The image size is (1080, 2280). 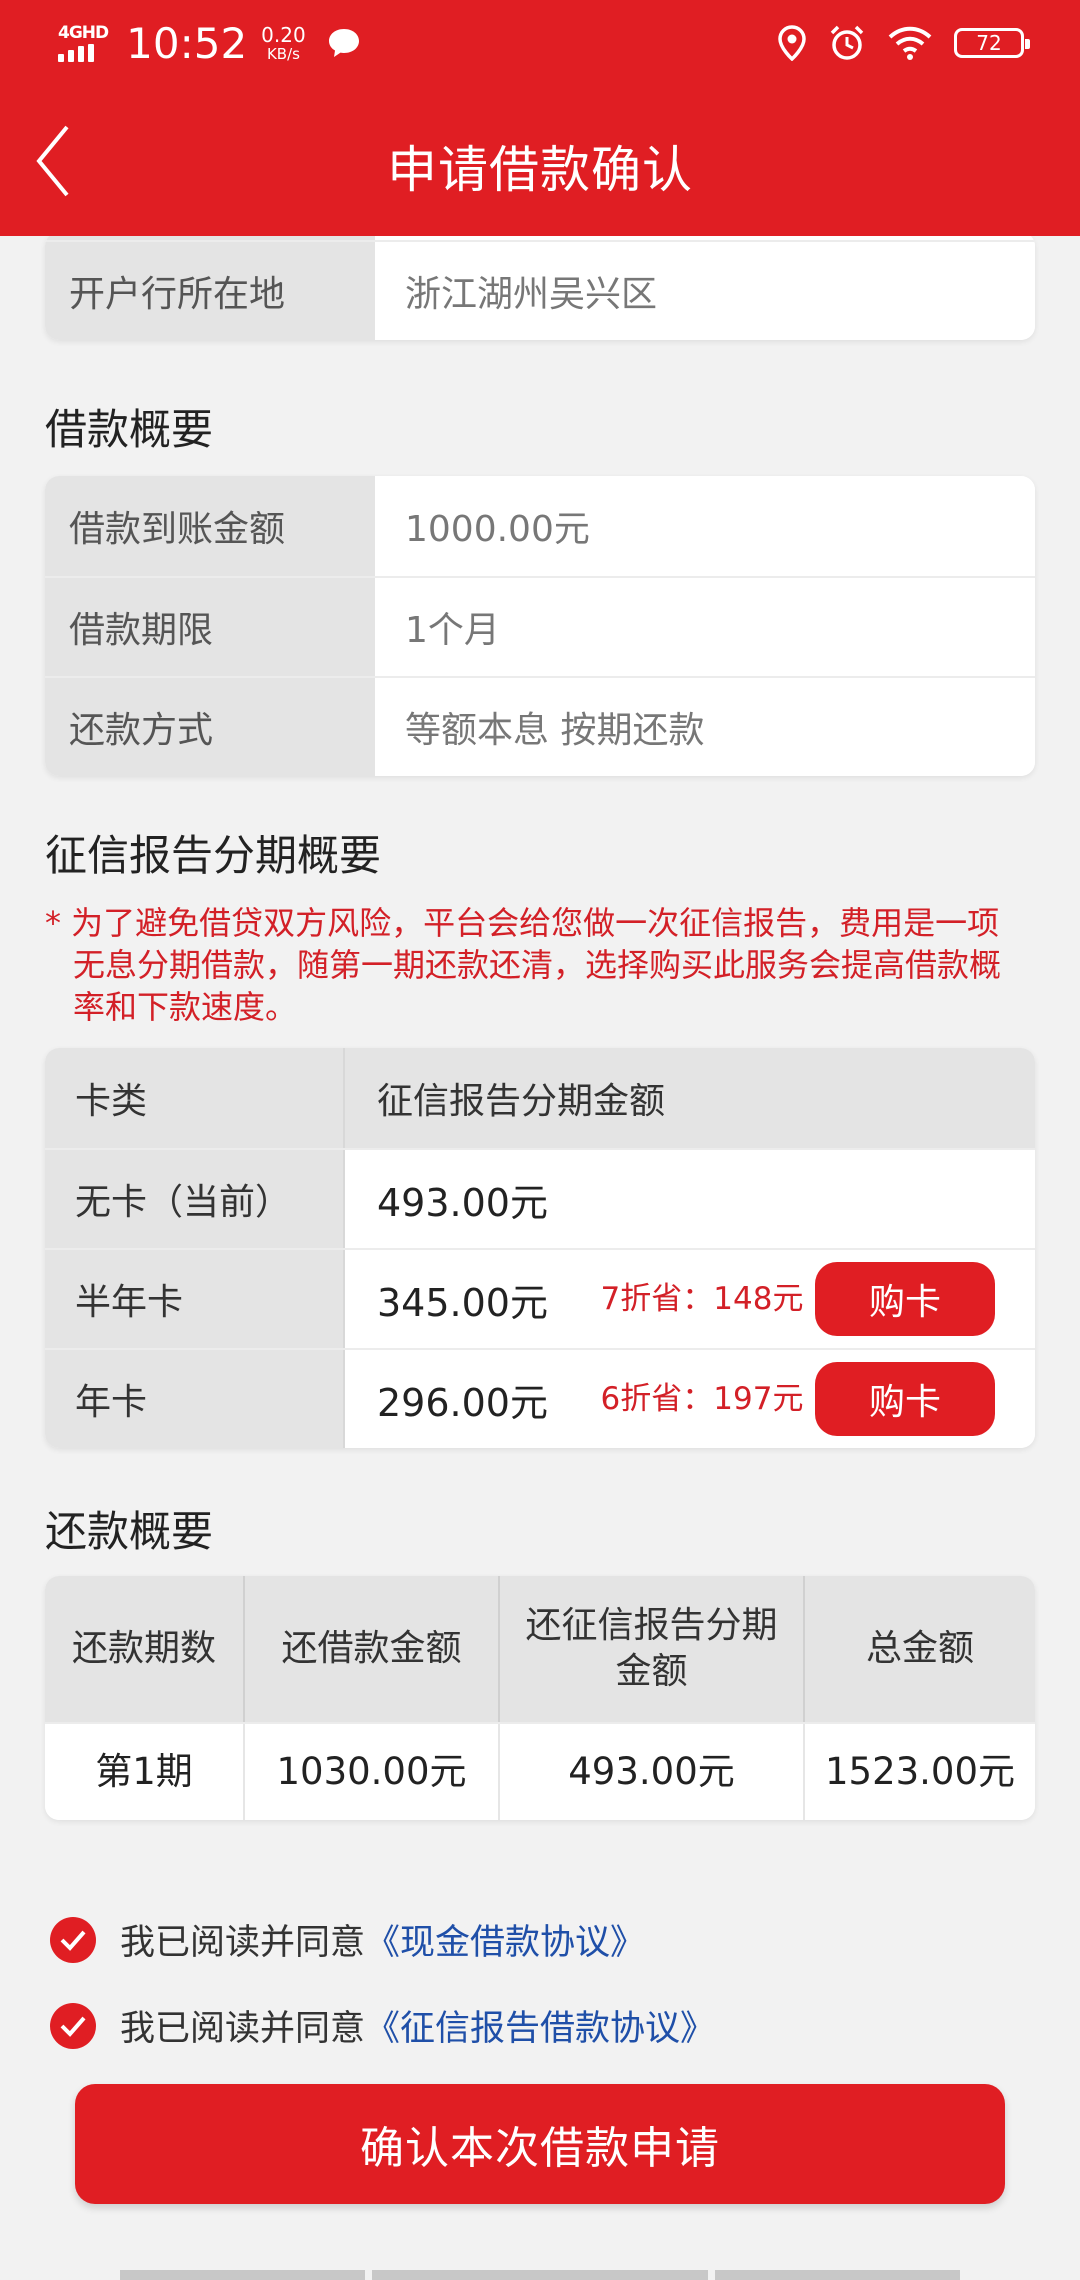 What do you see at coordinates (792, 43) in the screenshot?
I see `location-icon` at bounding box center [792, 43].